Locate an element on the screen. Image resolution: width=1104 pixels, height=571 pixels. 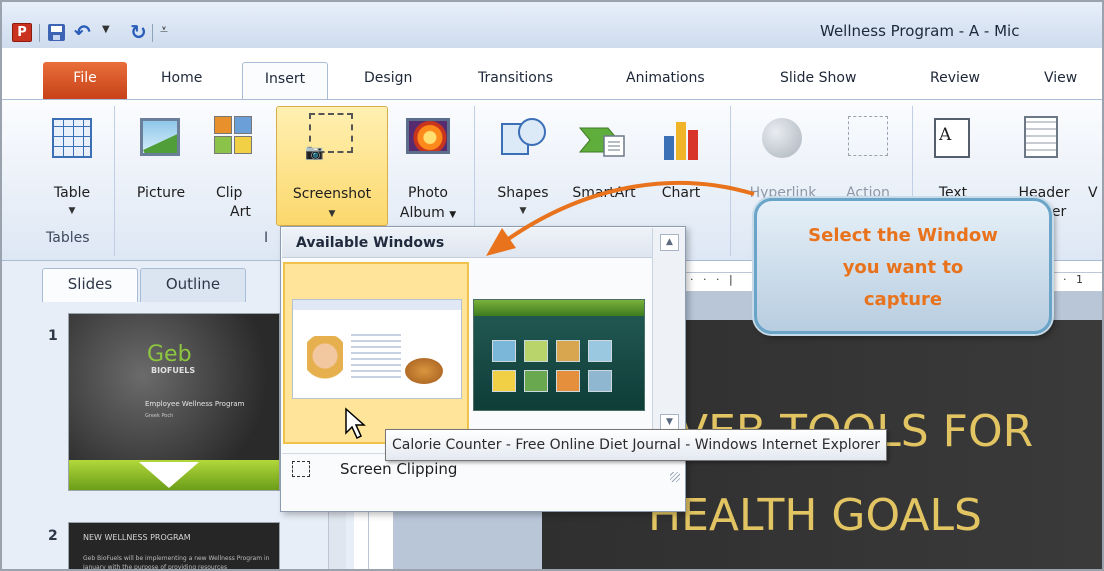
clip-art-label-2: Art is located at coordinates (240, 212).